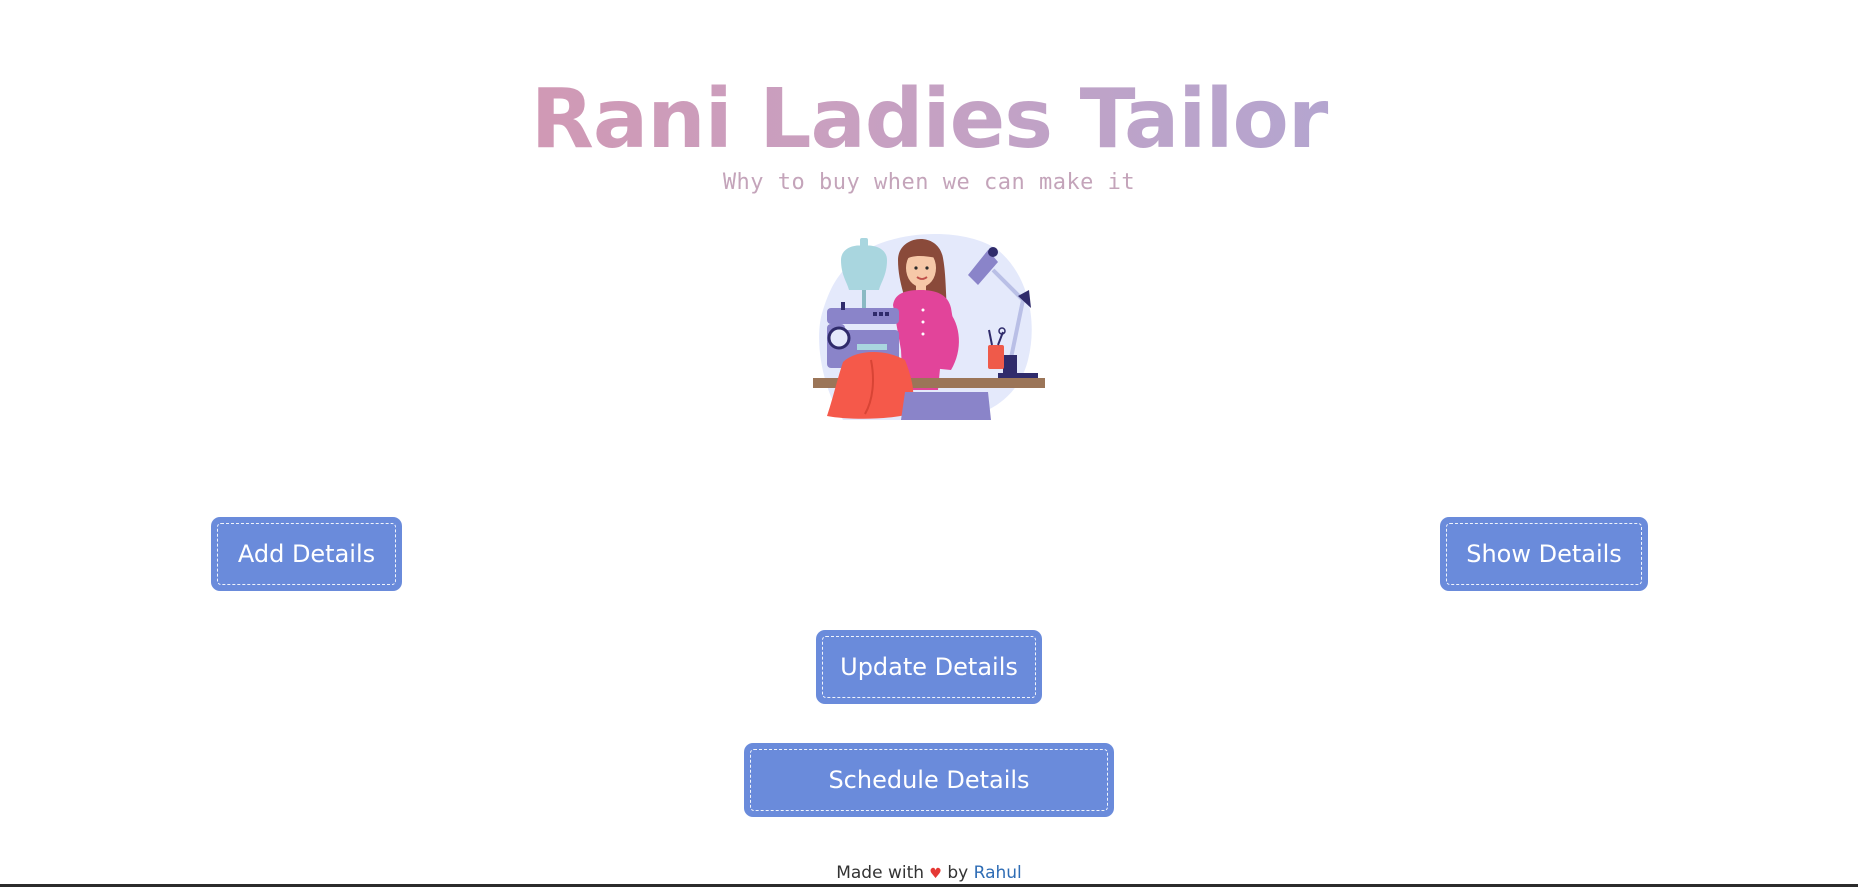  What do you see at coordinates (998, 873) in the screenshot?
I see `author-link: Rahul` at bounding box center [998, 873].